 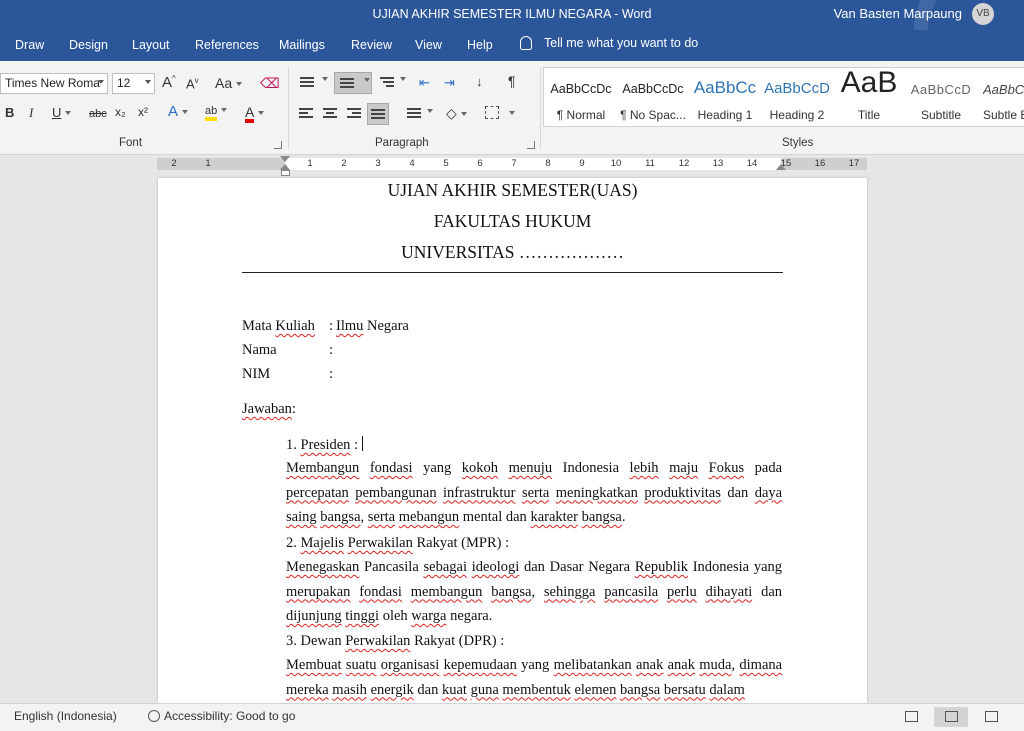 What do you see at coordinates (869, 83) in the screenshot?
I see `style-sample: AaB` at bounding box center [869, 83].